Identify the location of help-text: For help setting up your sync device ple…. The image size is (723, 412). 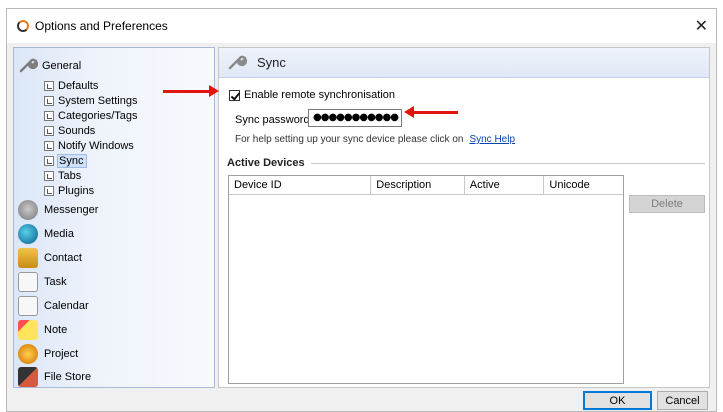
(349, 139).